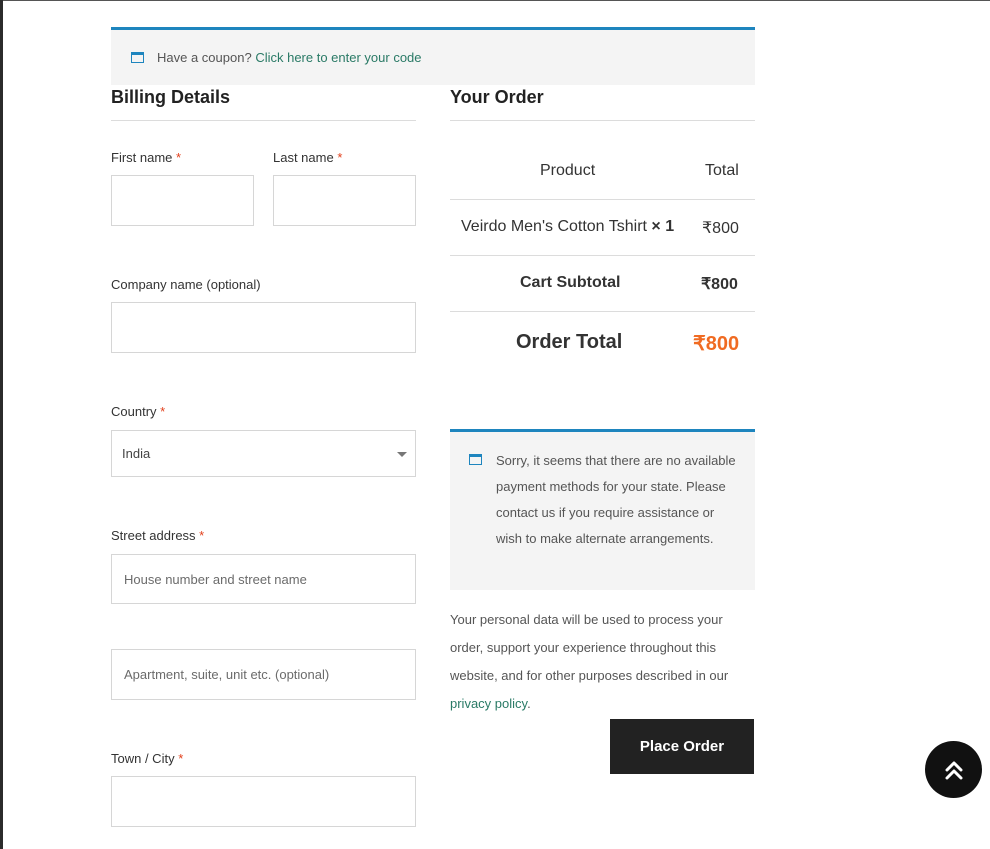  What do you see at coordinates (186, 284) in the screenshot?
I see `company-label: Company name (optional)` at bounding box center [186, 284].